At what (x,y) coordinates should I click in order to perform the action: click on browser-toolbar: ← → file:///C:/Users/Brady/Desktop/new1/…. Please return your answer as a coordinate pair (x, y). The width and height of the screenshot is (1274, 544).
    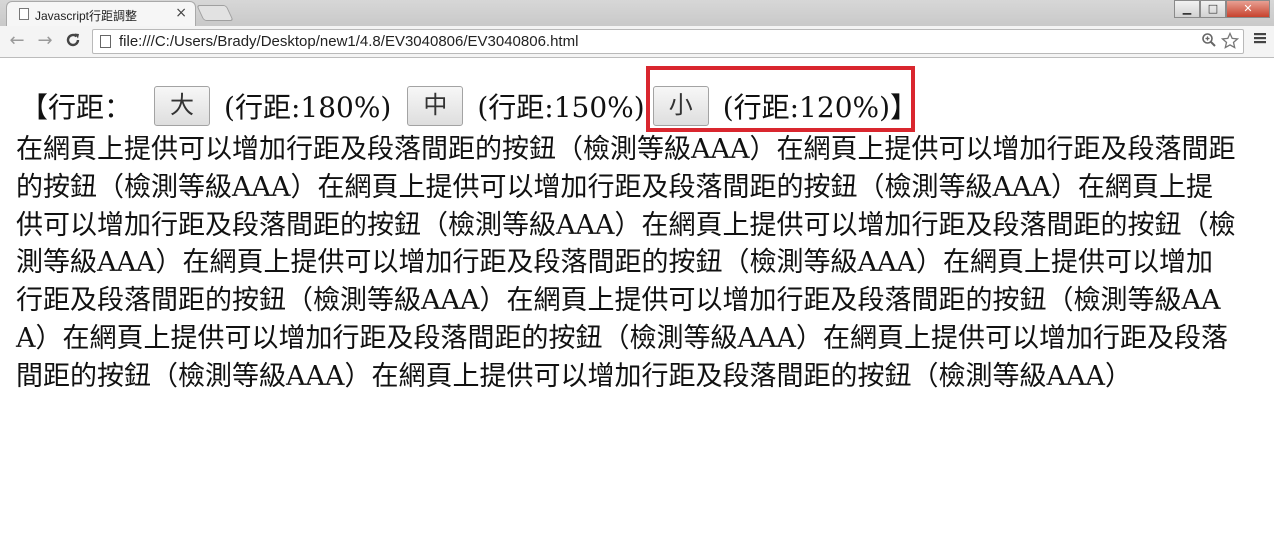
    Looking at the image, I should click on (637, 42).